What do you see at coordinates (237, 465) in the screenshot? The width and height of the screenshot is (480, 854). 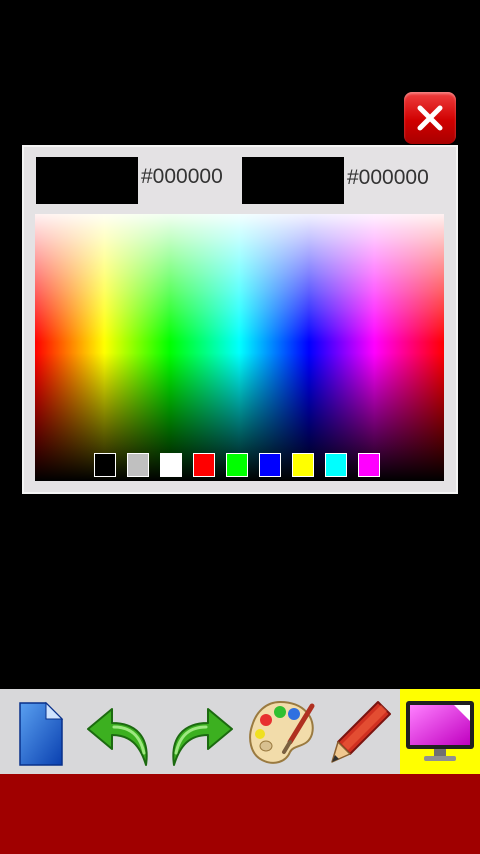 I see `preset-swatch-green` at bounding box center [237, 465].